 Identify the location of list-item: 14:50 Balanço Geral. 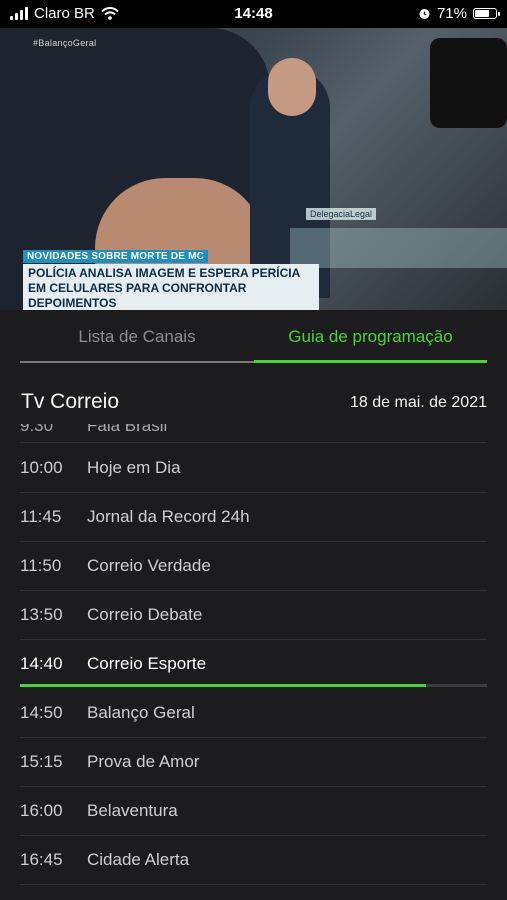
(253, 713).